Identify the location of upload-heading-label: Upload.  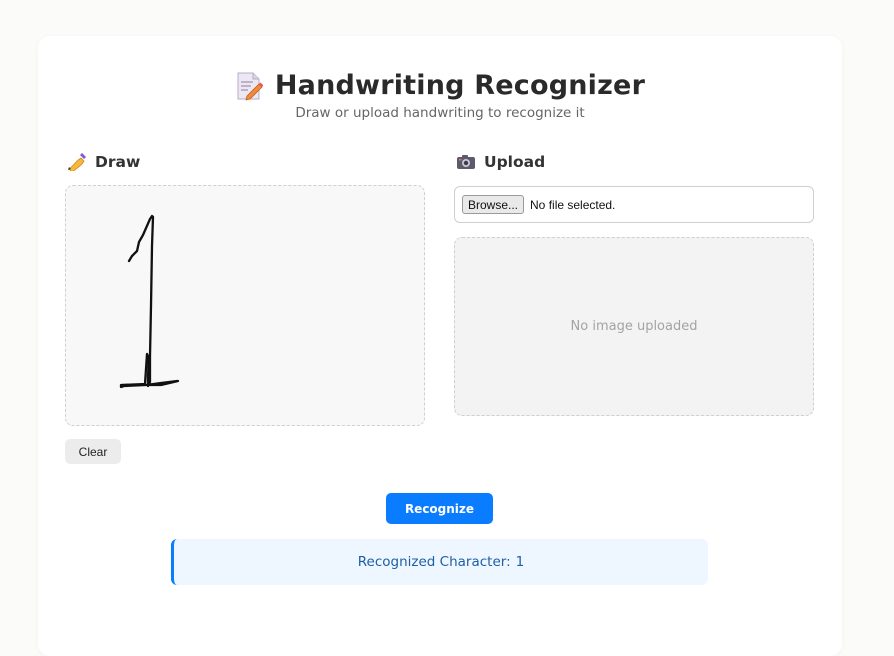
(515, 162).